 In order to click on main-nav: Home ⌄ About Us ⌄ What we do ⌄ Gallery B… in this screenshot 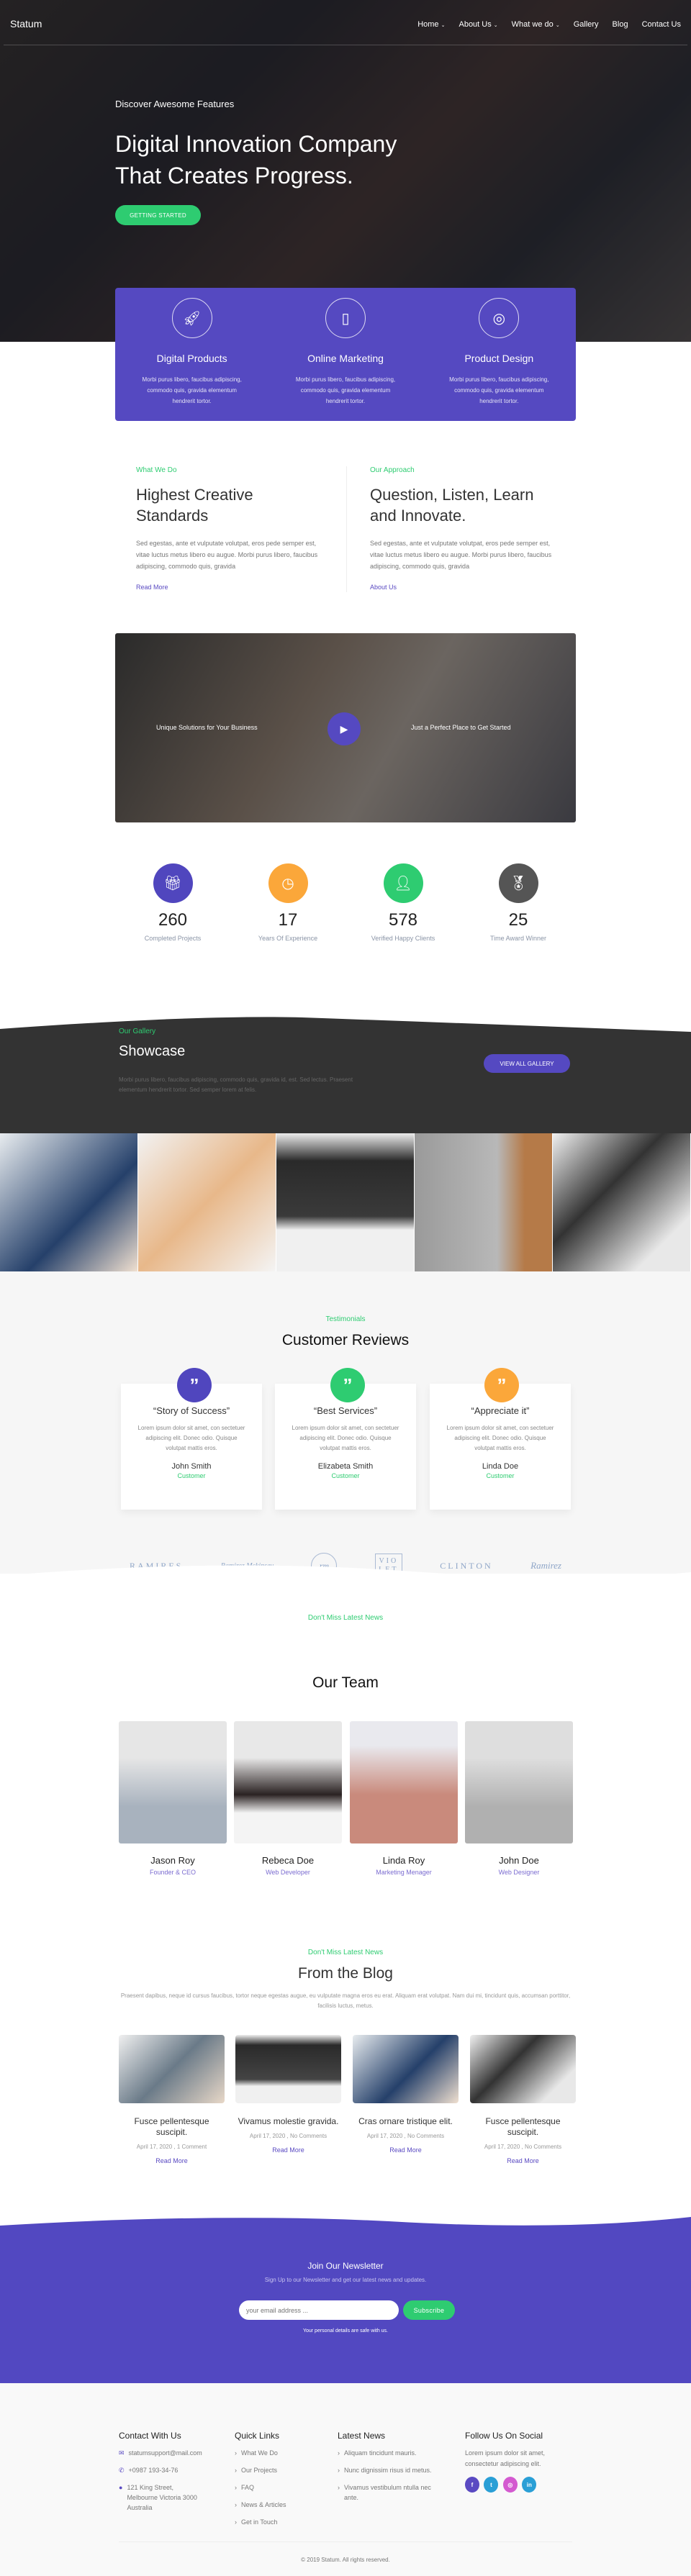, I will do `click(549, 24)`.